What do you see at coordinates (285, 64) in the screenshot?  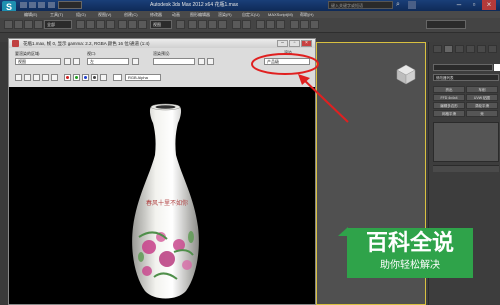 I see `highlight-circle` at bounding box center [285, 64].